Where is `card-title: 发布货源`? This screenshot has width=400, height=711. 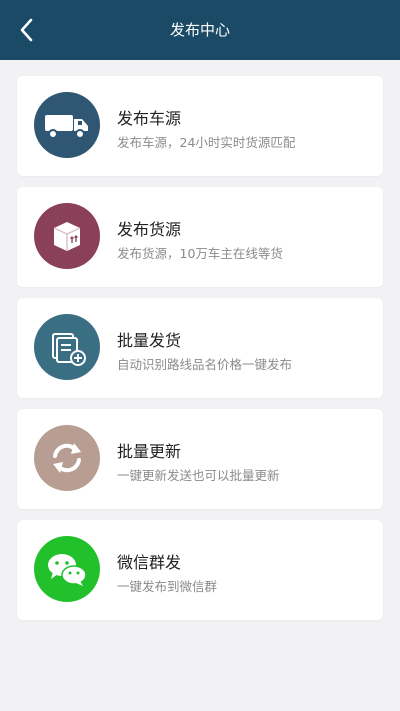
card-title: 发布货源 is located at coordinates (149, 229).